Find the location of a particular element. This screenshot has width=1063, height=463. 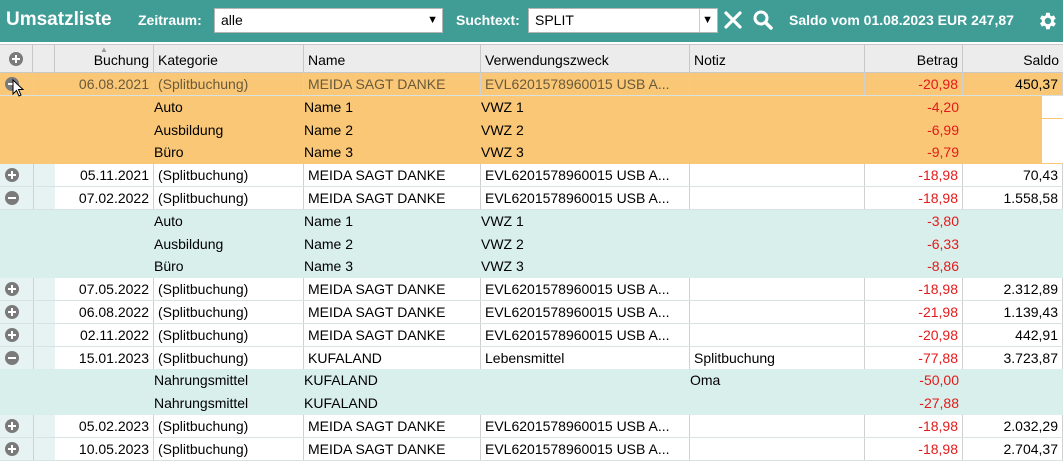

column-header-name: Name is located at coordinates (392, 59).